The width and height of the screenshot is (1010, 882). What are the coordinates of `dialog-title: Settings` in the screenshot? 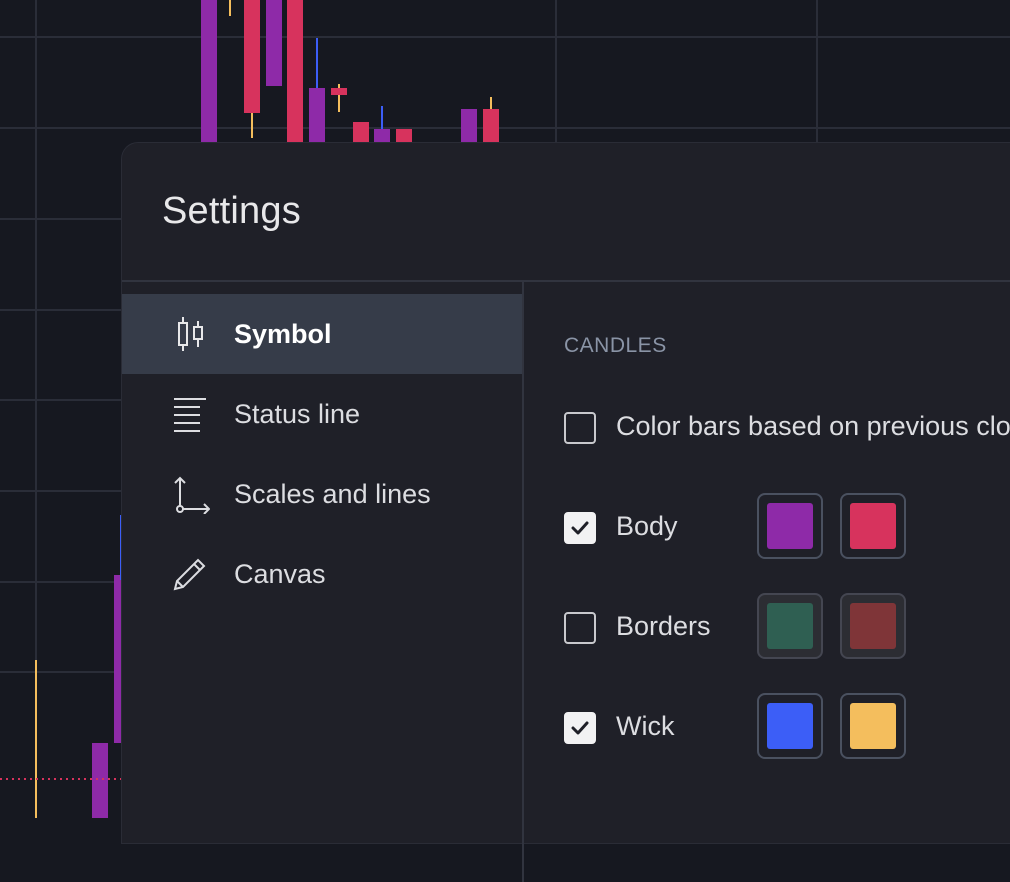 It's located at (231, 211).